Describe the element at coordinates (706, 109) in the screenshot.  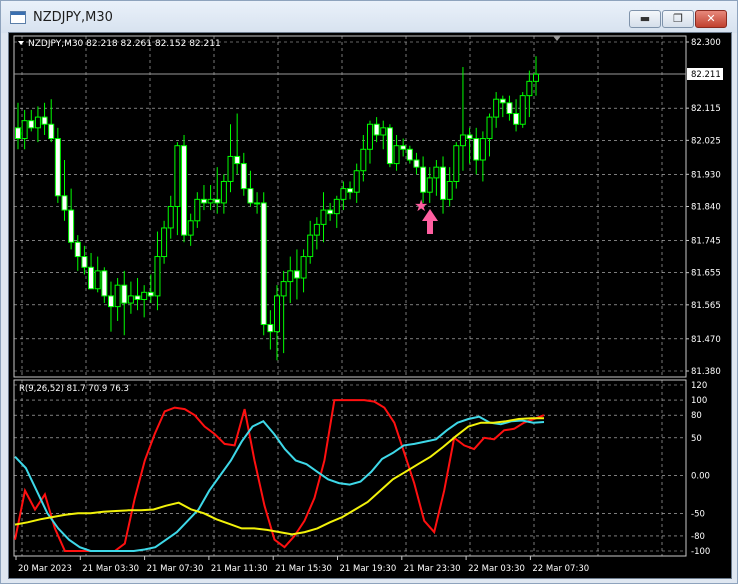
I see `price-tick-label: 82.115` at that location.